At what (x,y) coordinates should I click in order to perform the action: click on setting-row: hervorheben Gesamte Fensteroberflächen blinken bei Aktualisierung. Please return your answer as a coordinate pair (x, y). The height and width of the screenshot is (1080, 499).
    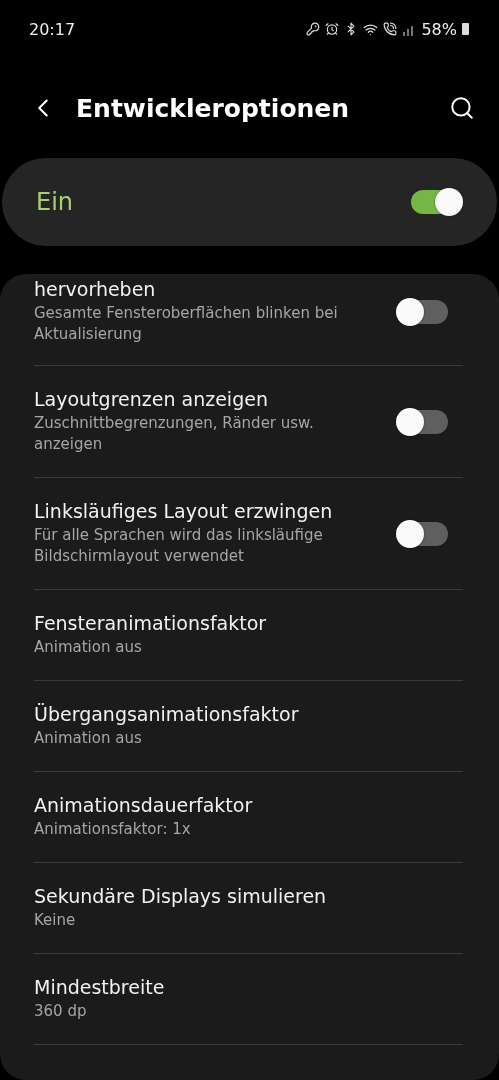
    Looking at the image, I should click on (248, 320).